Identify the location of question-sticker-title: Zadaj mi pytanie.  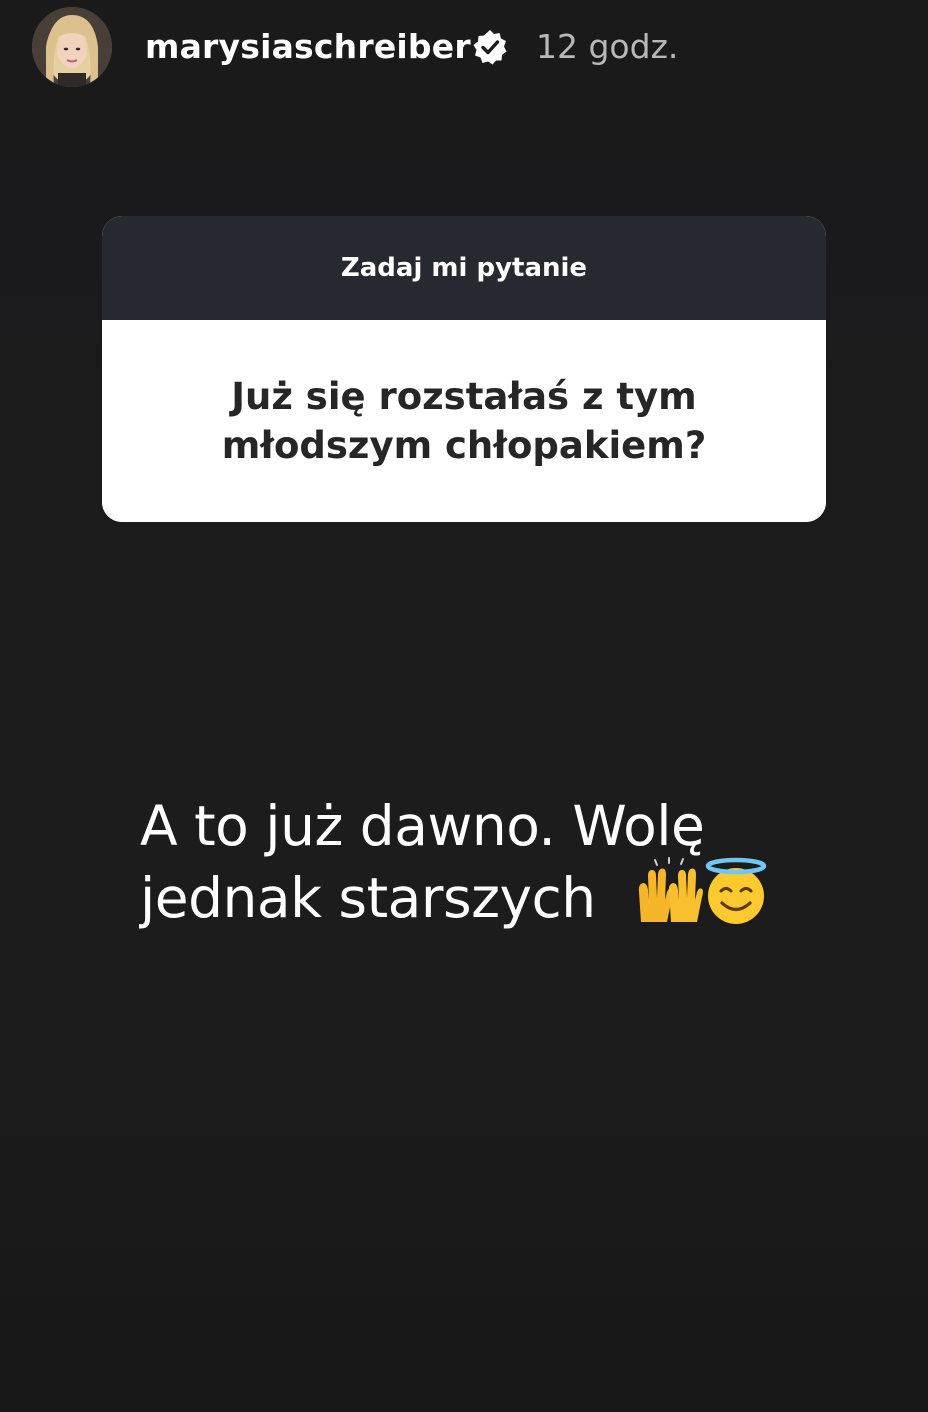
(464, 268).